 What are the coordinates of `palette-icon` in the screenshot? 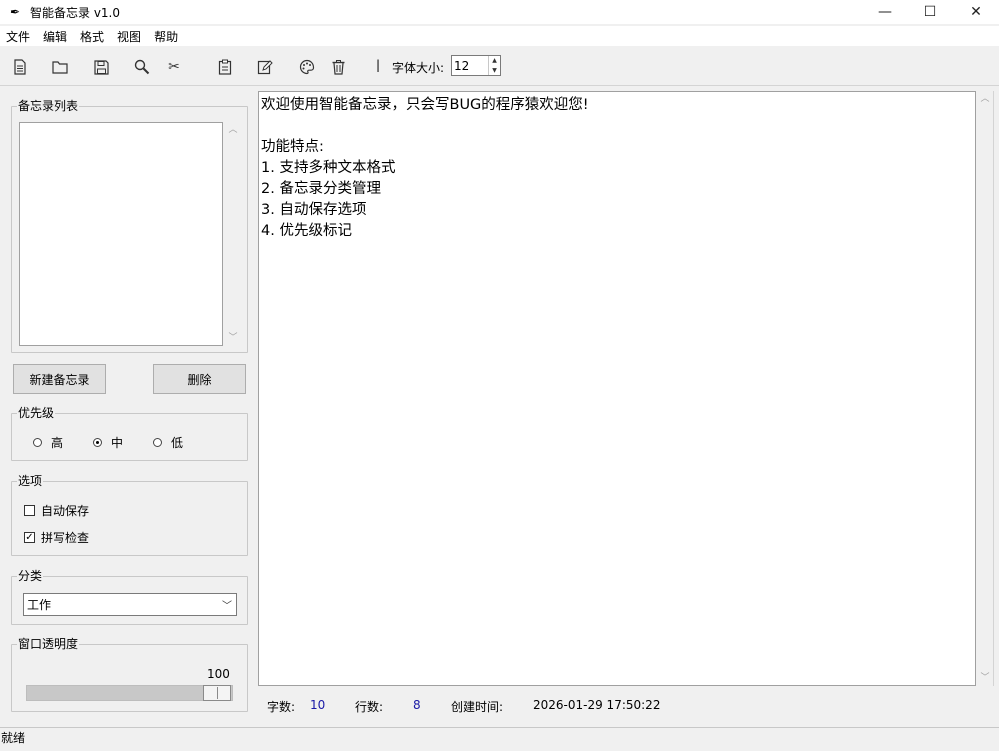 It's located at (307, 67).